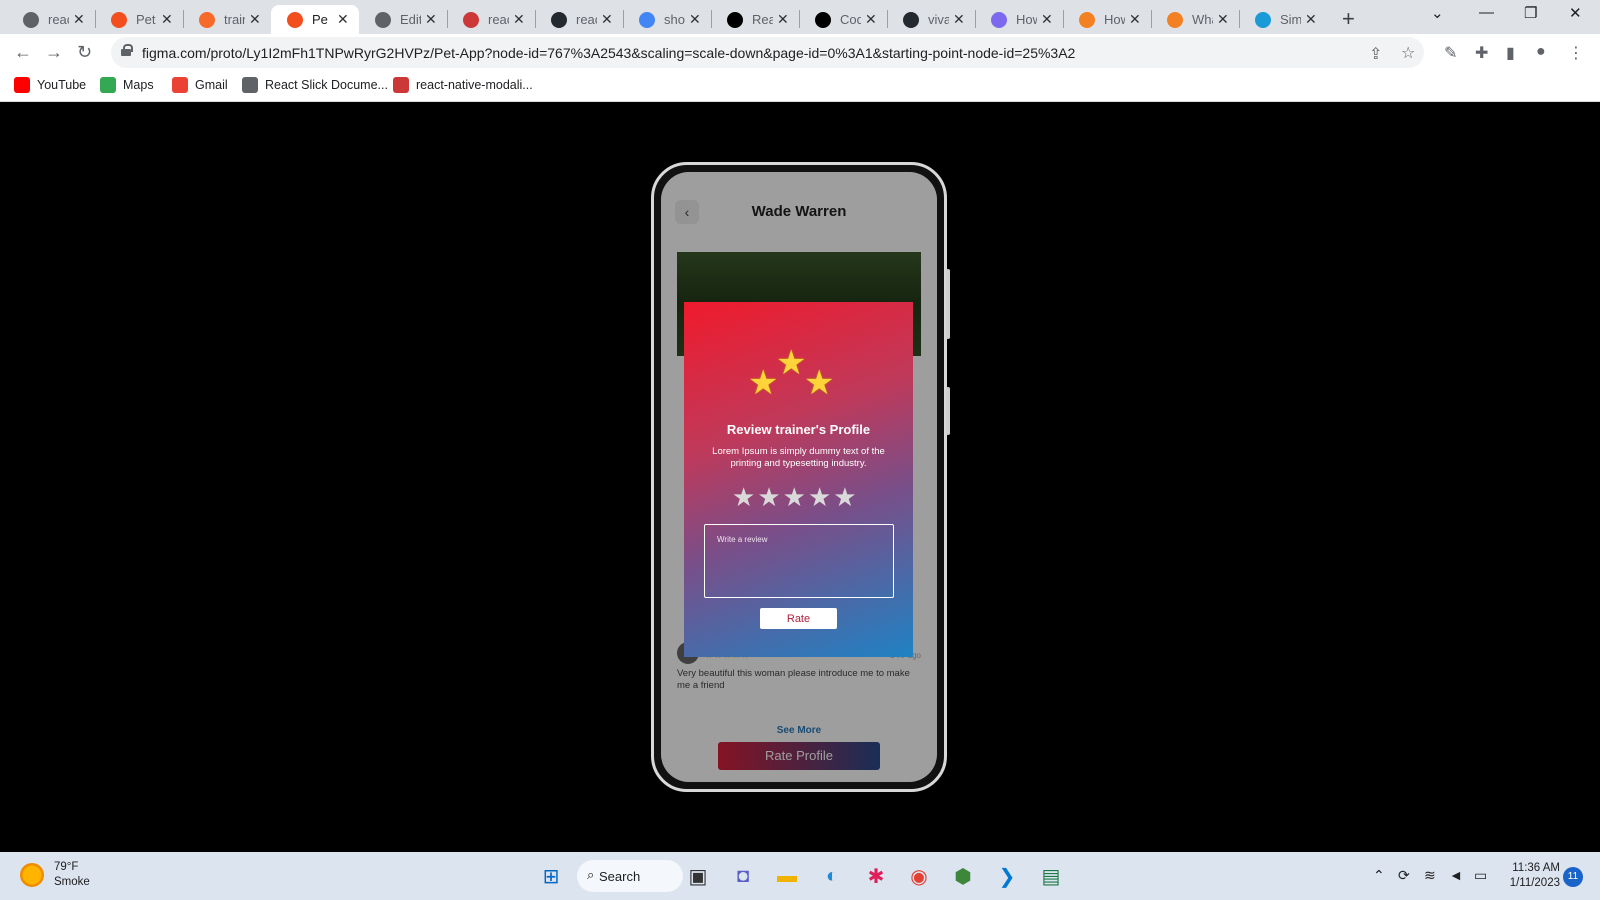 This screenshot has height=900, width=1600. I want to click on browser-tab: Pe ✕, so click(315, 19).